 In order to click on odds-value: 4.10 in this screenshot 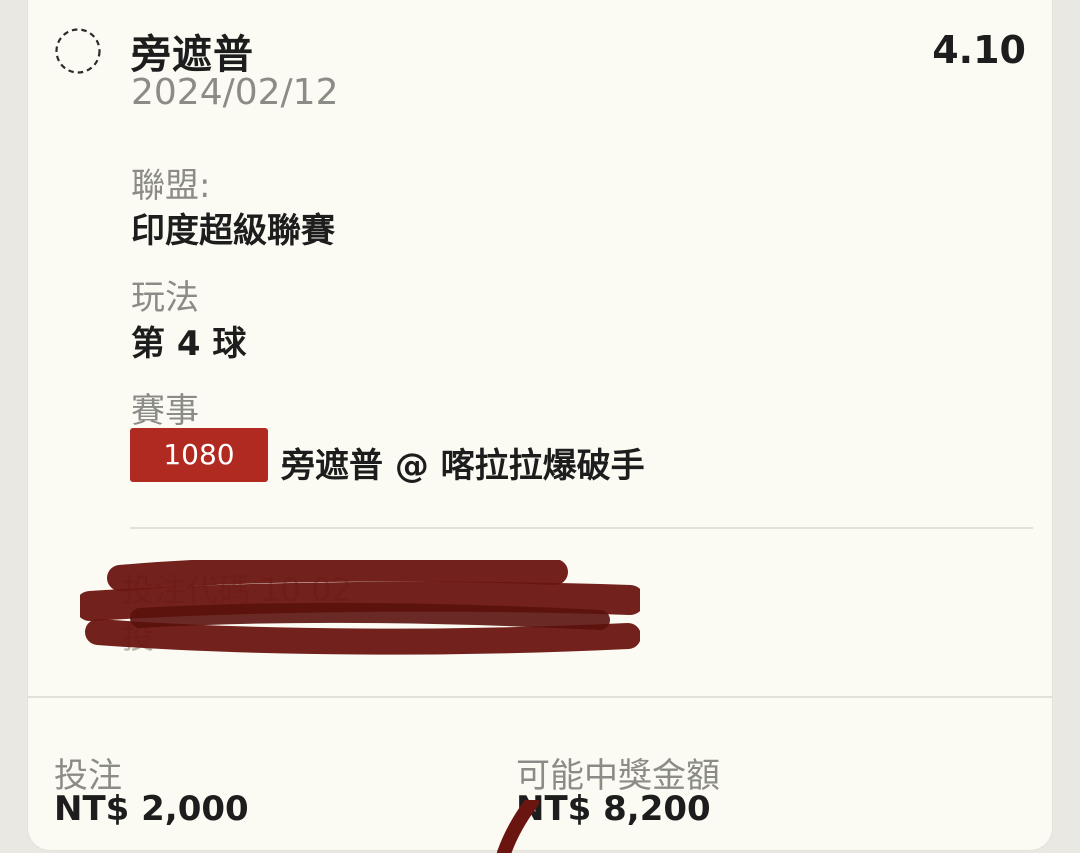, I will do `click(979, 50)`.